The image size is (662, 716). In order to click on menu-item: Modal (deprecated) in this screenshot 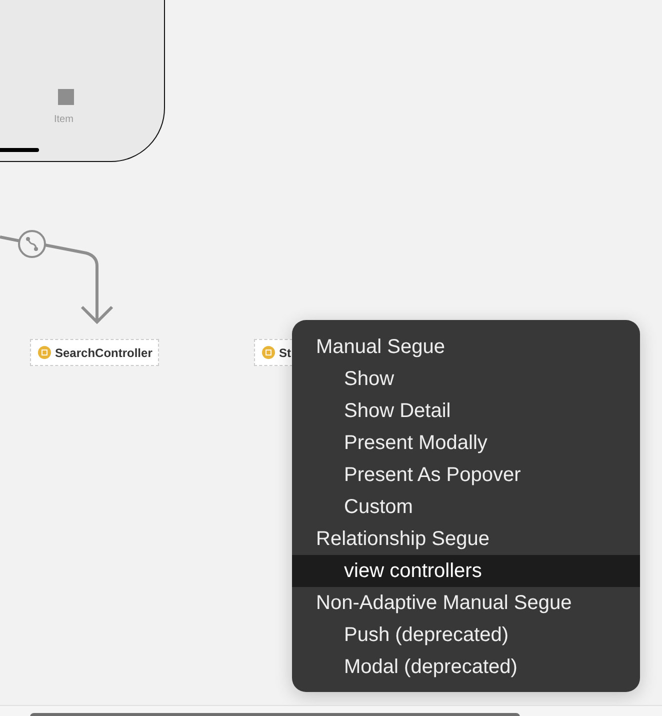, I will do `click(466, 670)`.